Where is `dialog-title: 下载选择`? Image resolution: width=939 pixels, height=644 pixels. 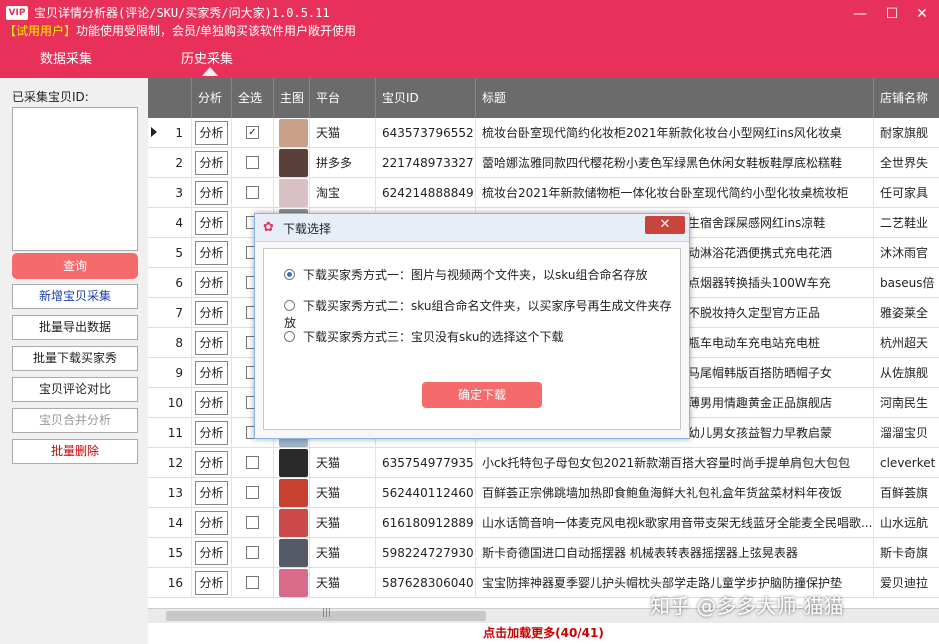
dialog-title: 下载选择 is located at coordinates (307, 229).